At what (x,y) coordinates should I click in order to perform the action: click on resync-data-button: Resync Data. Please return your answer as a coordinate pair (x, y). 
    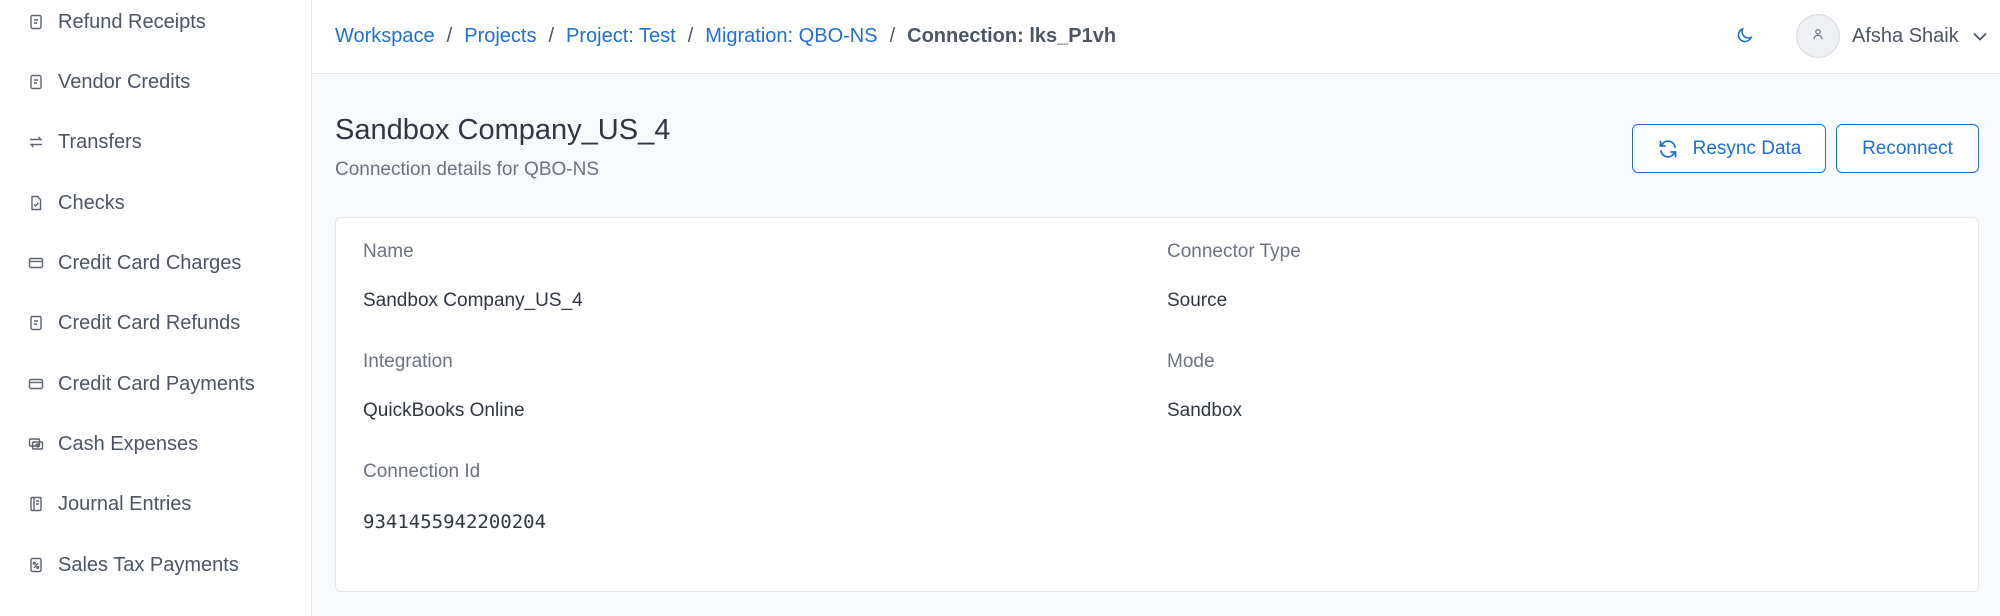
    Looking at the image, I should click on (1729, 148).